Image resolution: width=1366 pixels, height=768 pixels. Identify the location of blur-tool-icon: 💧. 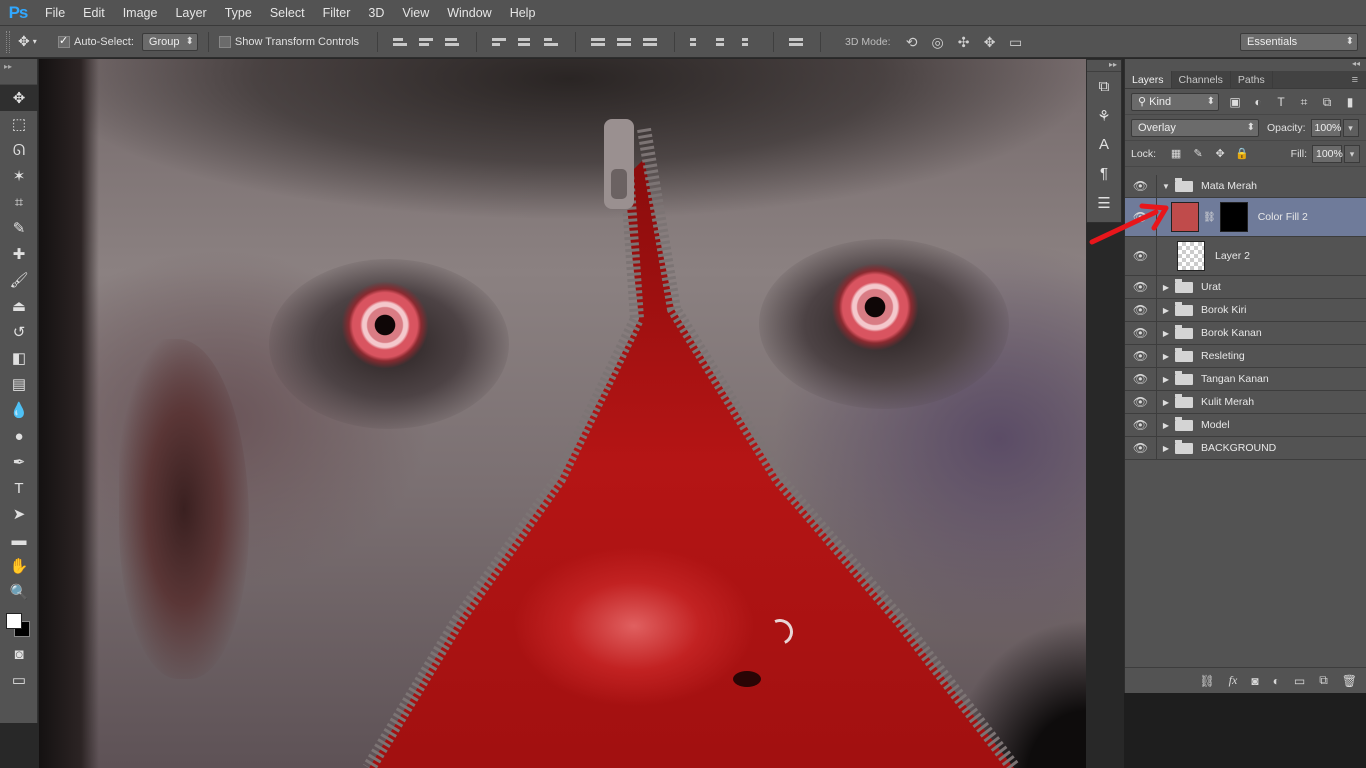
(19, 410).